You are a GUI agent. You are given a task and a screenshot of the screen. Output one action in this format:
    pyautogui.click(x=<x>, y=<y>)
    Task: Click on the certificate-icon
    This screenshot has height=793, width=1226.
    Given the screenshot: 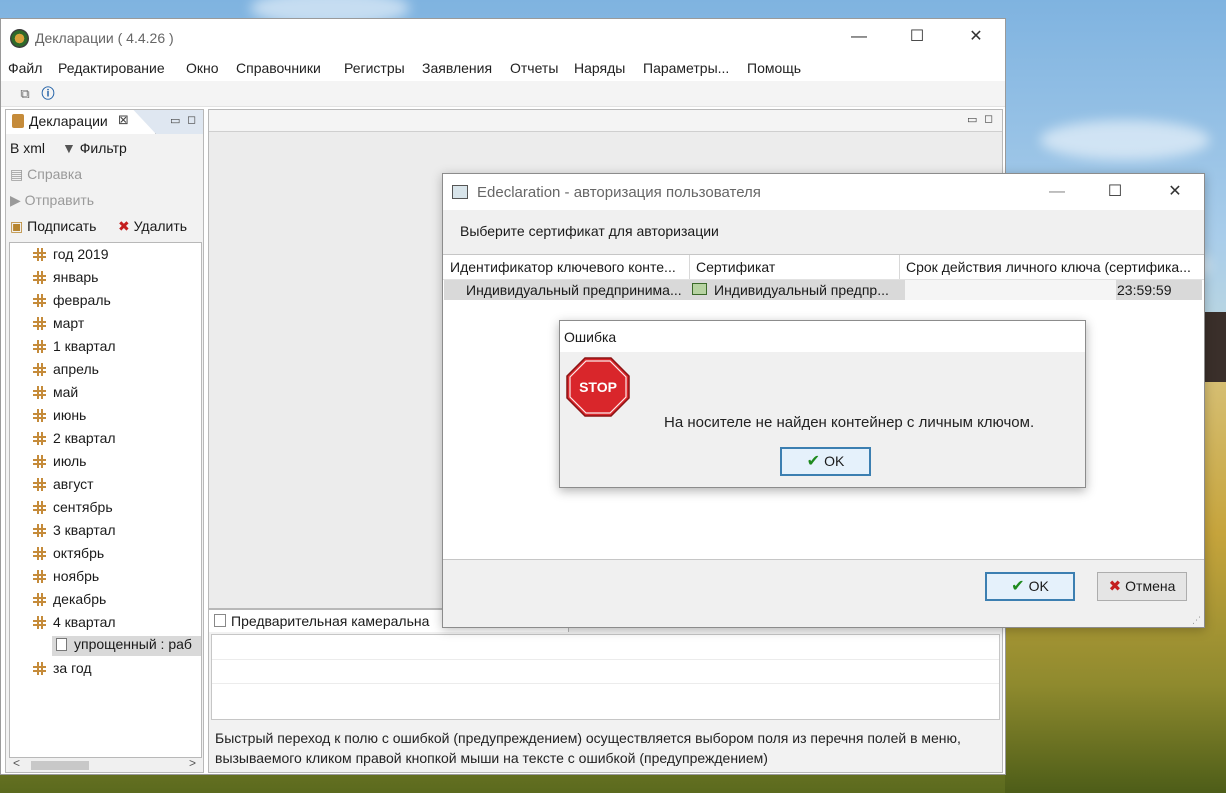 What is the action you would take?
    pyautogui.click(x=699, y=289)
    